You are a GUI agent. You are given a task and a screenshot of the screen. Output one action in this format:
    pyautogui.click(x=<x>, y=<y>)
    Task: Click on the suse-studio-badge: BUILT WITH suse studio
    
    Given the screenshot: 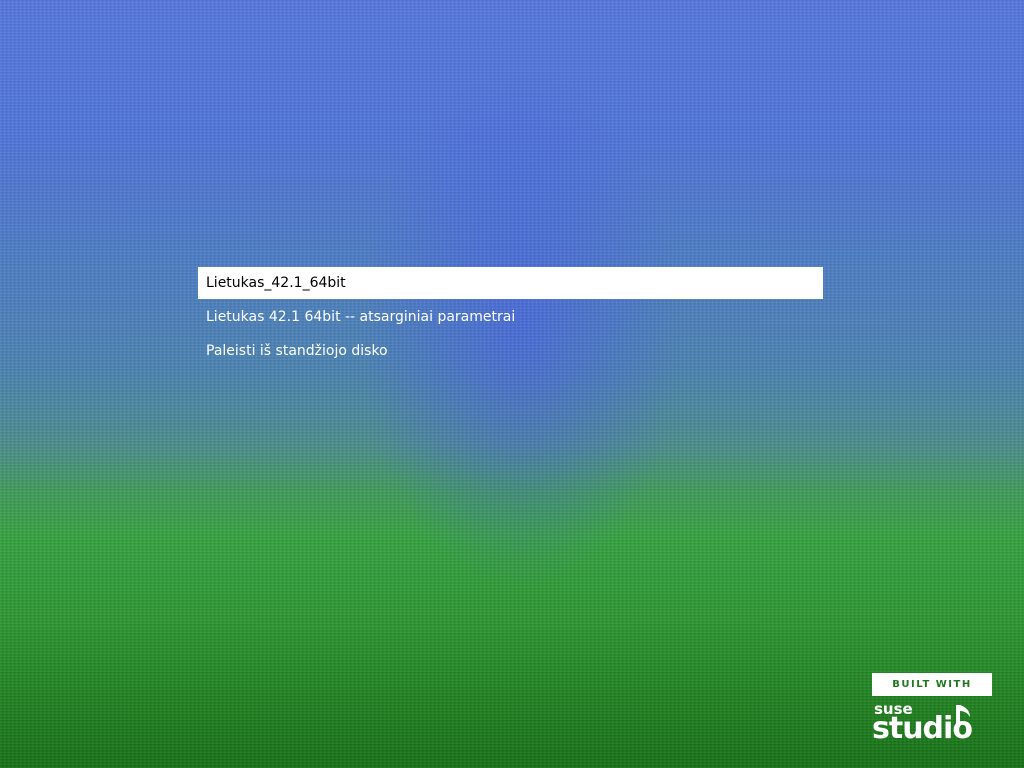 What is the action you would take?
    pyautogui.click(x=932, y=708)
    